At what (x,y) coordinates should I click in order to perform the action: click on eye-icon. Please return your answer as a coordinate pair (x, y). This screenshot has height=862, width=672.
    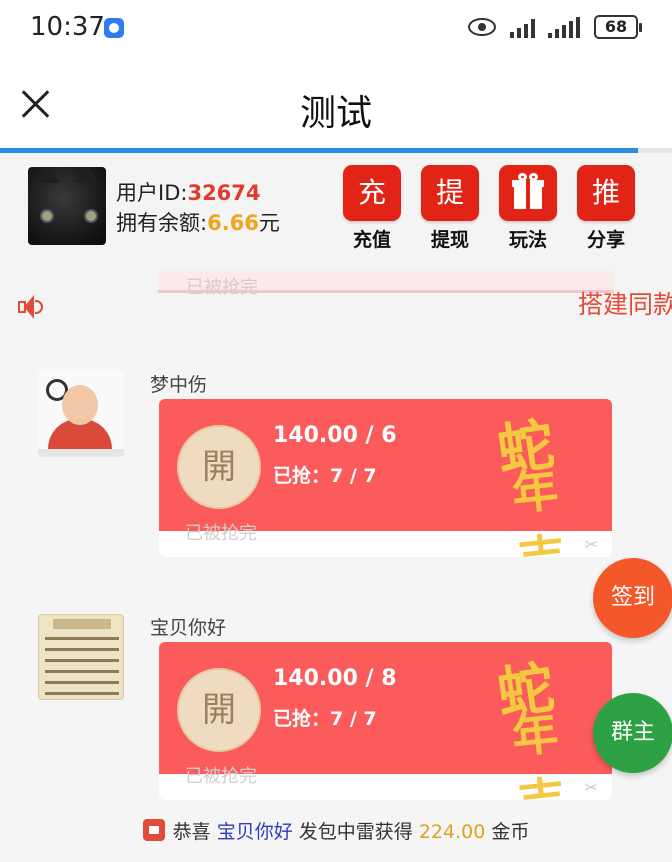
    Looking at the image, I should click on (482, 27).